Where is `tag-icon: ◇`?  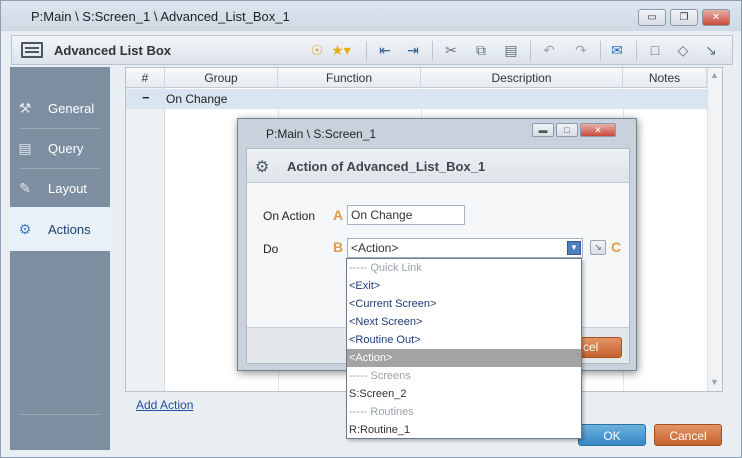 tag-icon: ◇ is located at coordinates (683, 50).